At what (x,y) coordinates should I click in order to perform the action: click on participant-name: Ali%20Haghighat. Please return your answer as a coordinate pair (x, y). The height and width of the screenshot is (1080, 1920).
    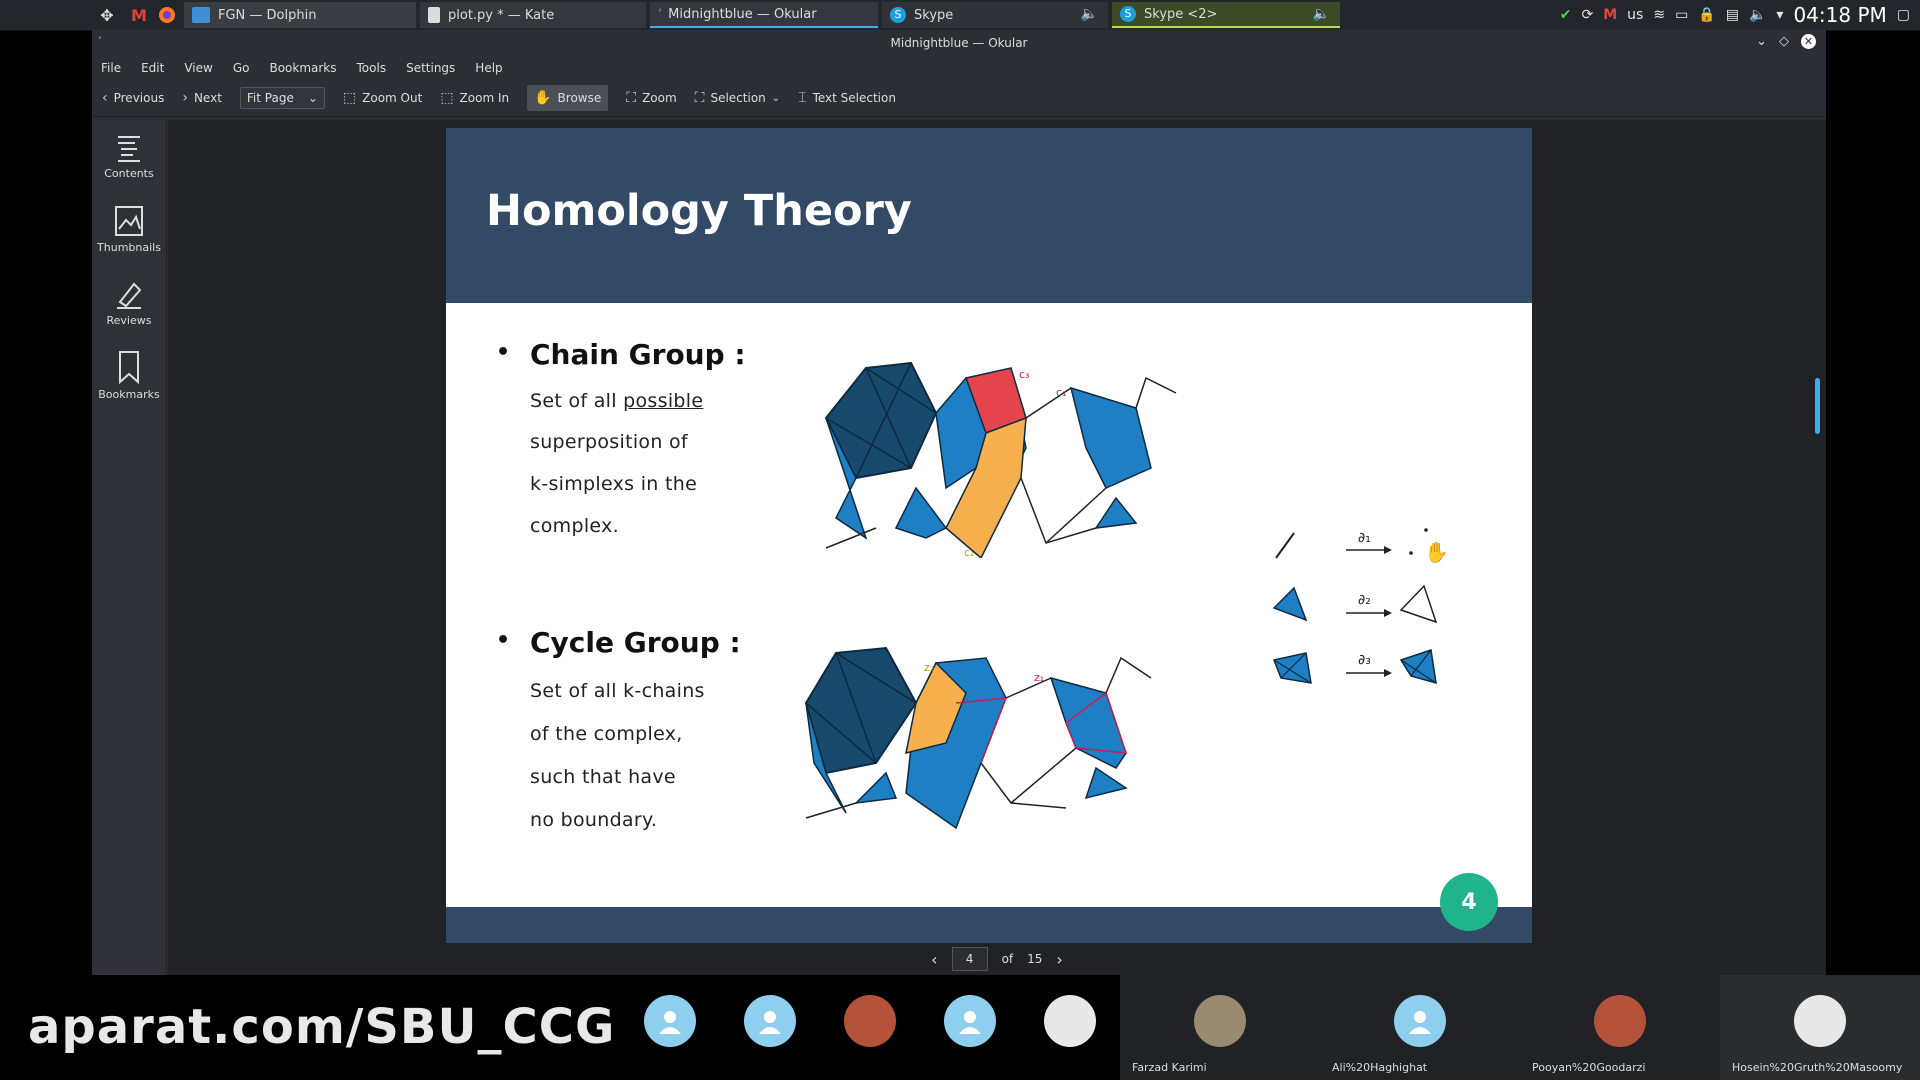
    Looking at the image, I should click on (1380, 1067).